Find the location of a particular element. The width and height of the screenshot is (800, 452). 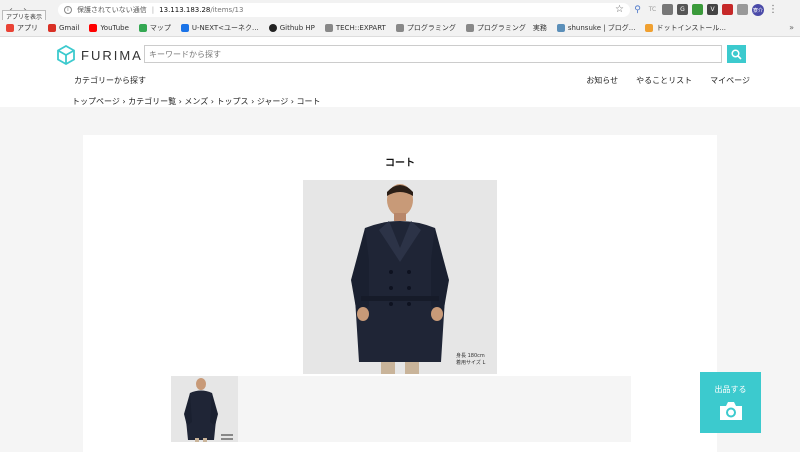

todo-list-link: やることリスト is located at coordinates (664, 80).